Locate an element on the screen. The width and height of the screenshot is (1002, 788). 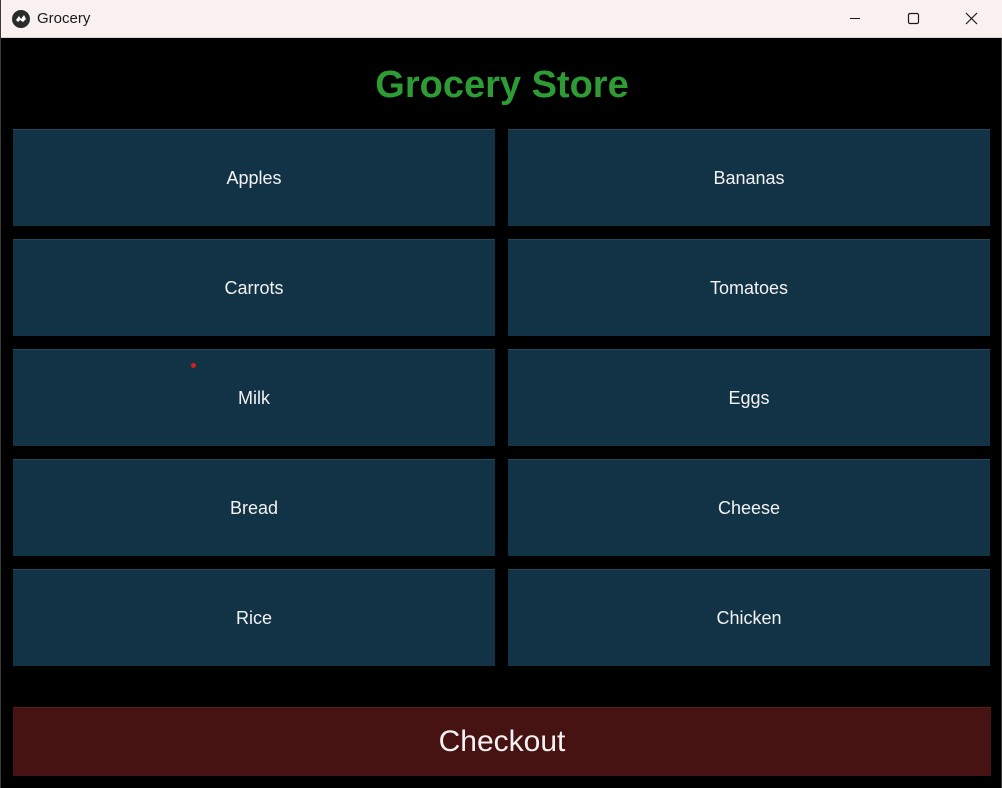
item-label: Rice is located at coordinates (253, 617).